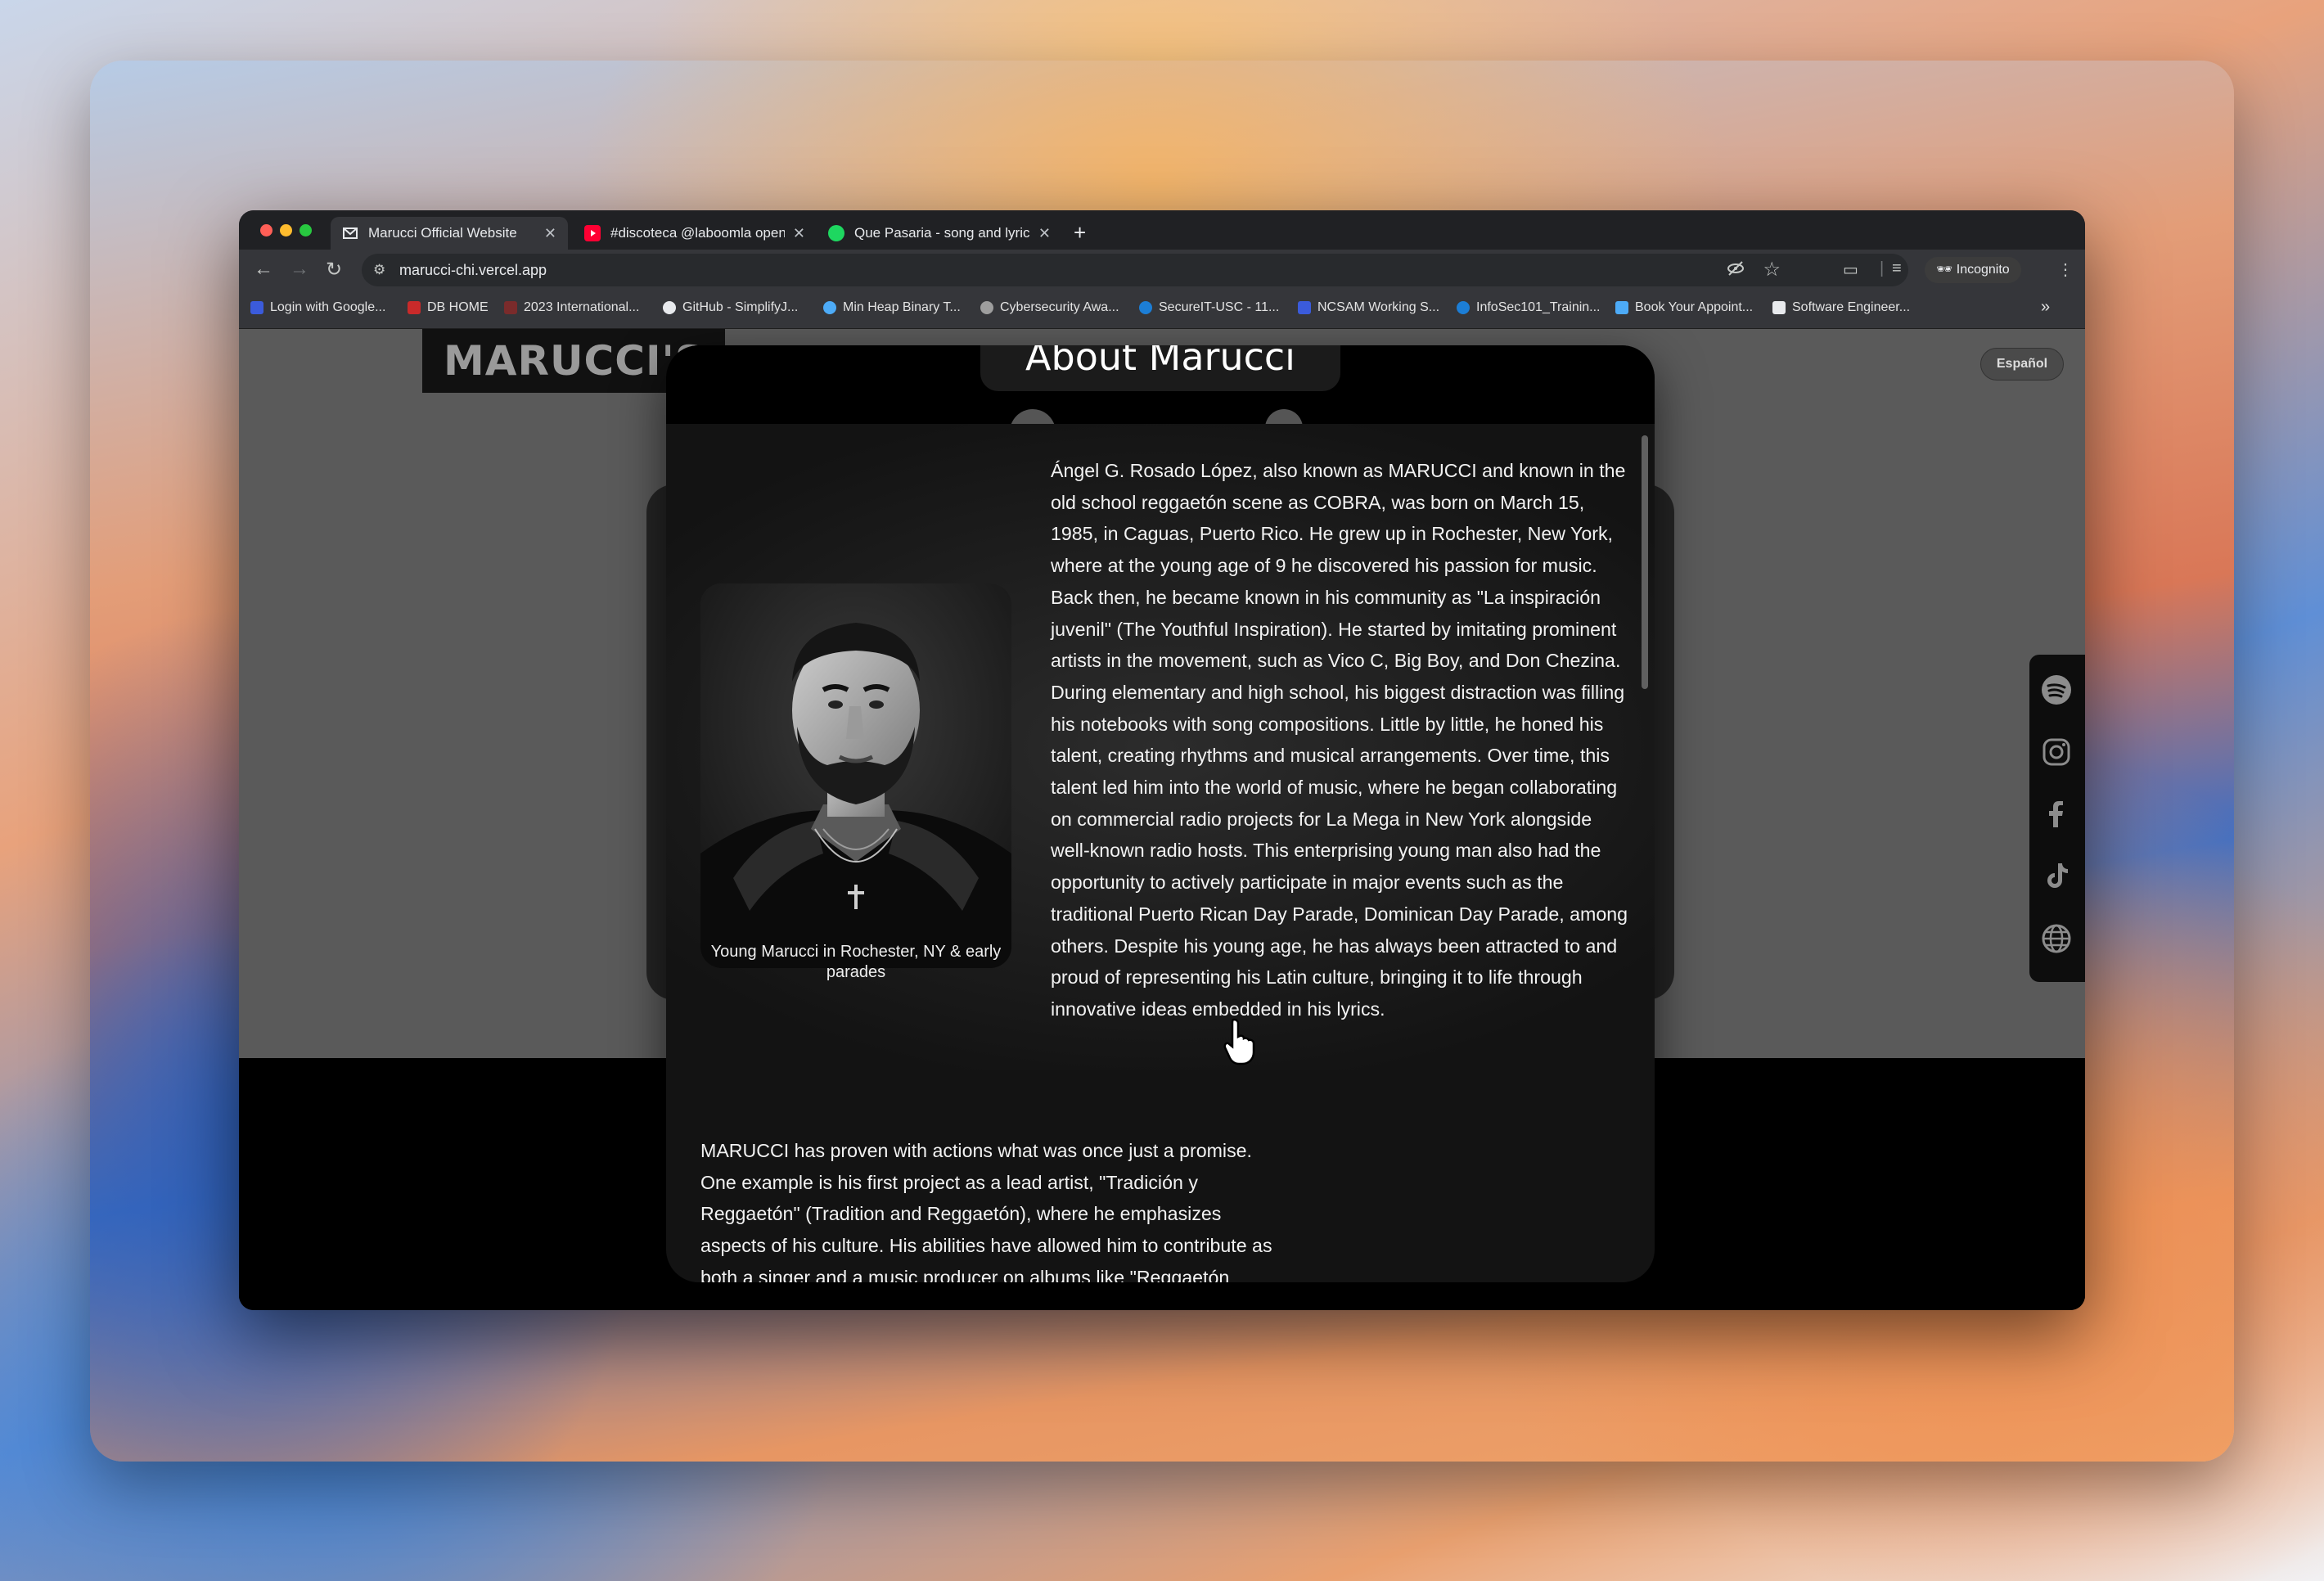 Image resolution: width=2324 pixels, height=1581 pixels. Describe the element at coordinates (350, 233) in the screenshot. I see `gmail-icon` at that location.